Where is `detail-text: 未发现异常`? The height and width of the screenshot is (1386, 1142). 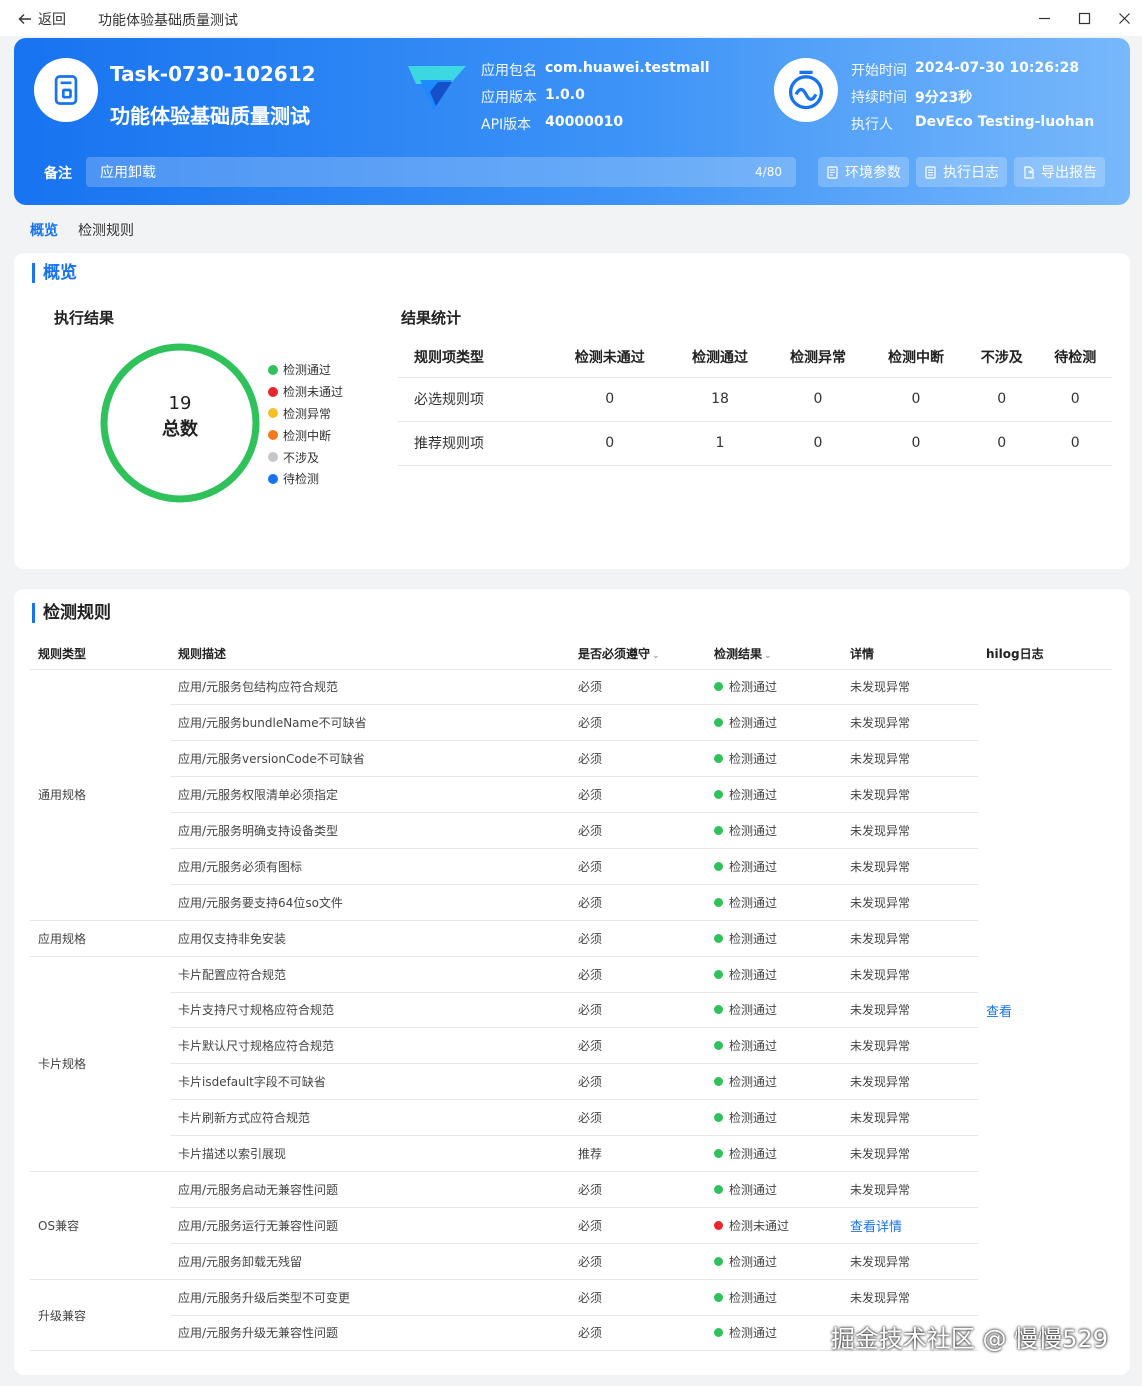
detail-text: 未发现异常 is located at coordinates (880, 938).